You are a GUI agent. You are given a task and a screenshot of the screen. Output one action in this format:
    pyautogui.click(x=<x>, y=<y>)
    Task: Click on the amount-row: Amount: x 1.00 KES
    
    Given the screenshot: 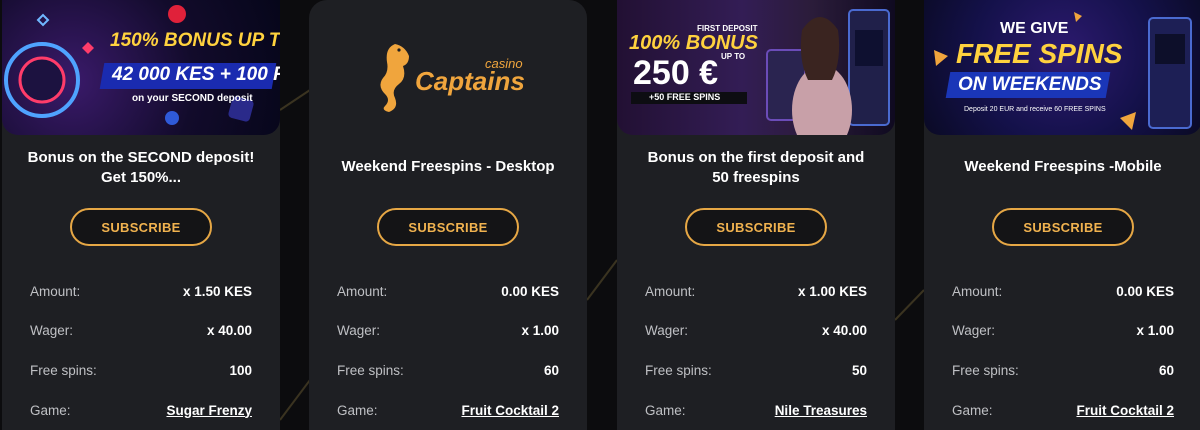 What is the action you would take?
    pyautogui.click(x=756, y=291)
    